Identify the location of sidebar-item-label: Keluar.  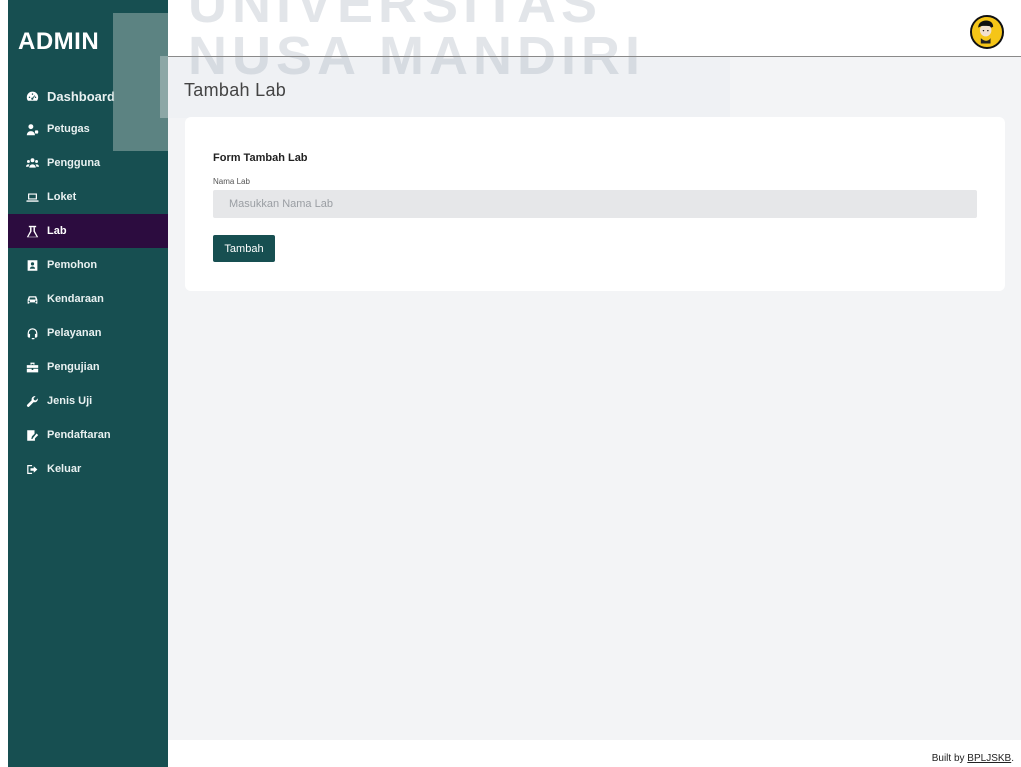
(64, 469).